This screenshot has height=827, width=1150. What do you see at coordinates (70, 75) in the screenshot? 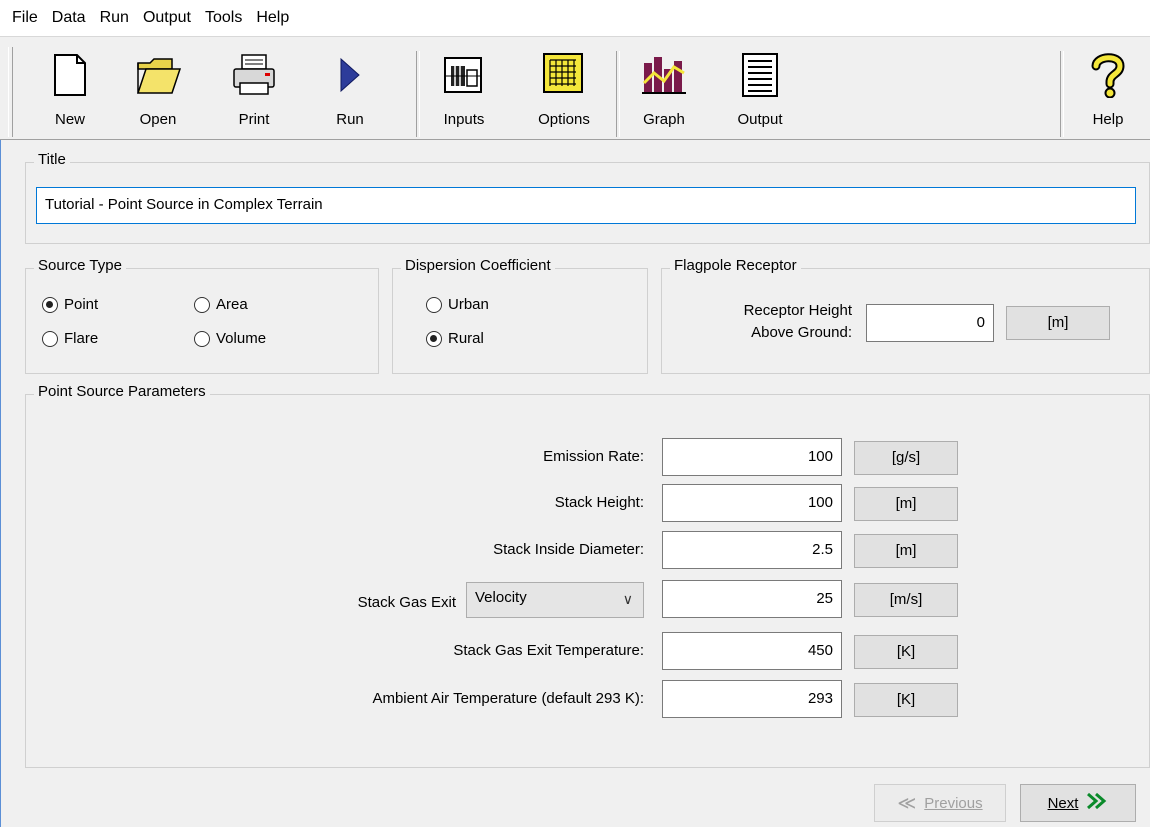
I see `new-document-icon` at bounding box center [70, 75].